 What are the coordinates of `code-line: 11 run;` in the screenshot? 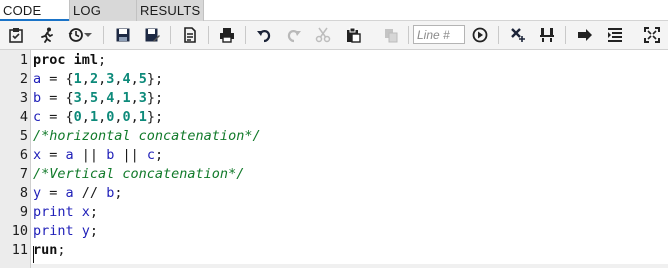 It's located at (334, 250).